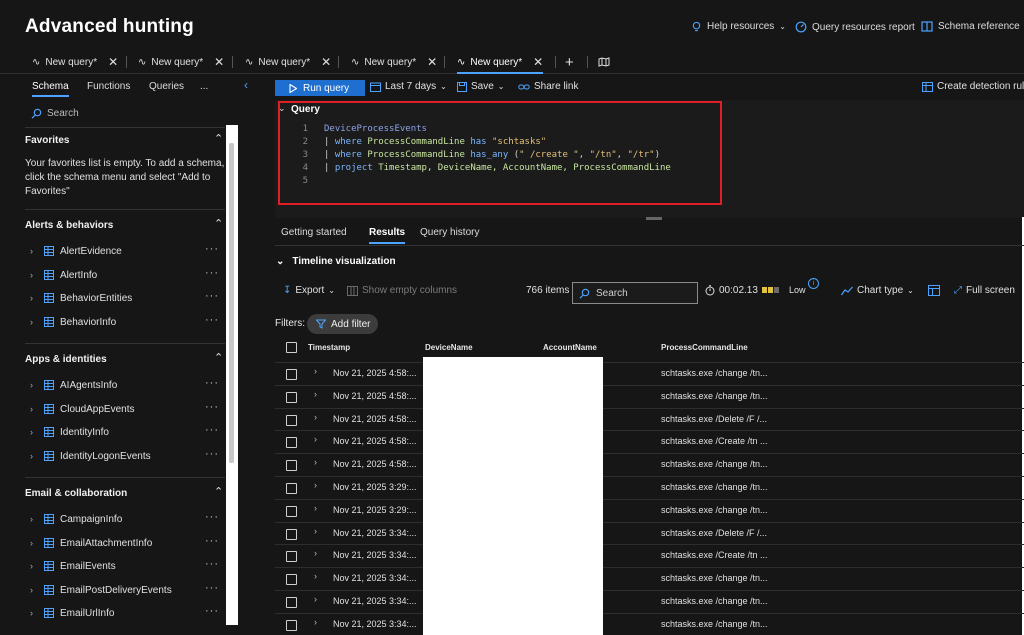 Image resolution: width=1024 pixels, height=635 pixels. Describe the element at coordinates (320, 88) in the screenshot. I see `run-query-button: Run query` at that location.